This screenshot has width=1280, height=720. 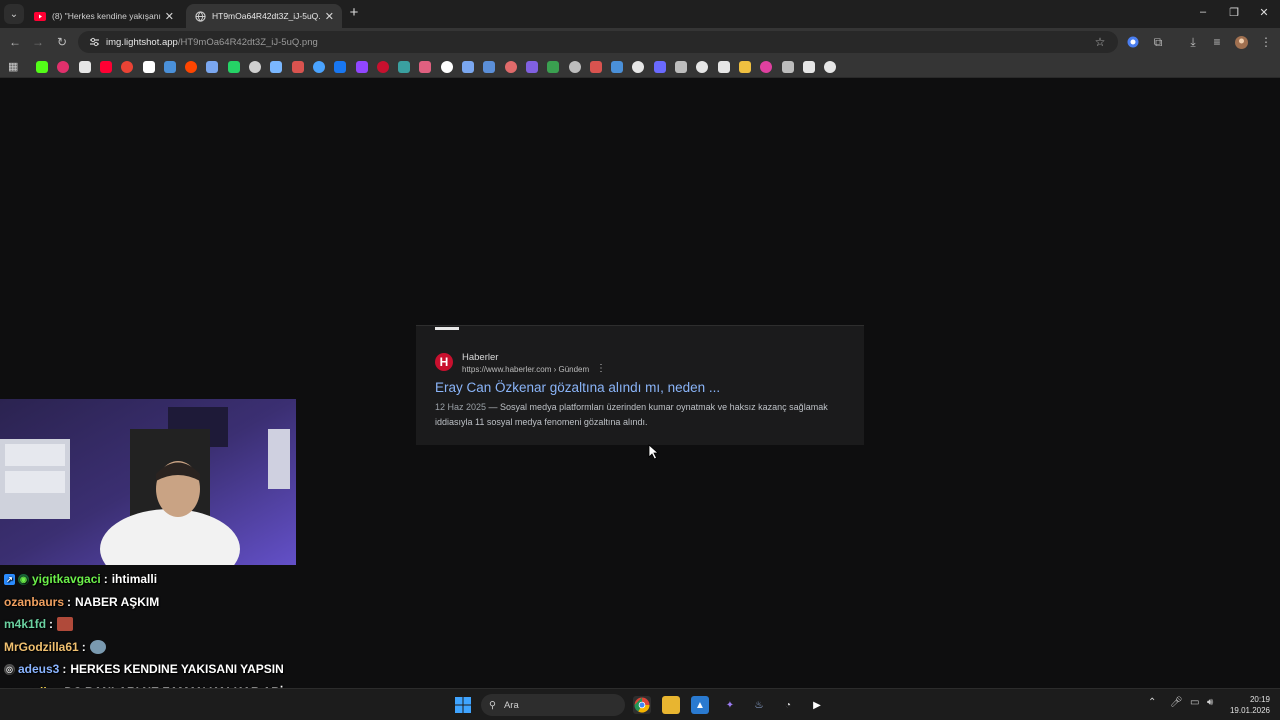 I want to click on tab-search-button: ⌄, so click(x=14, y=14).